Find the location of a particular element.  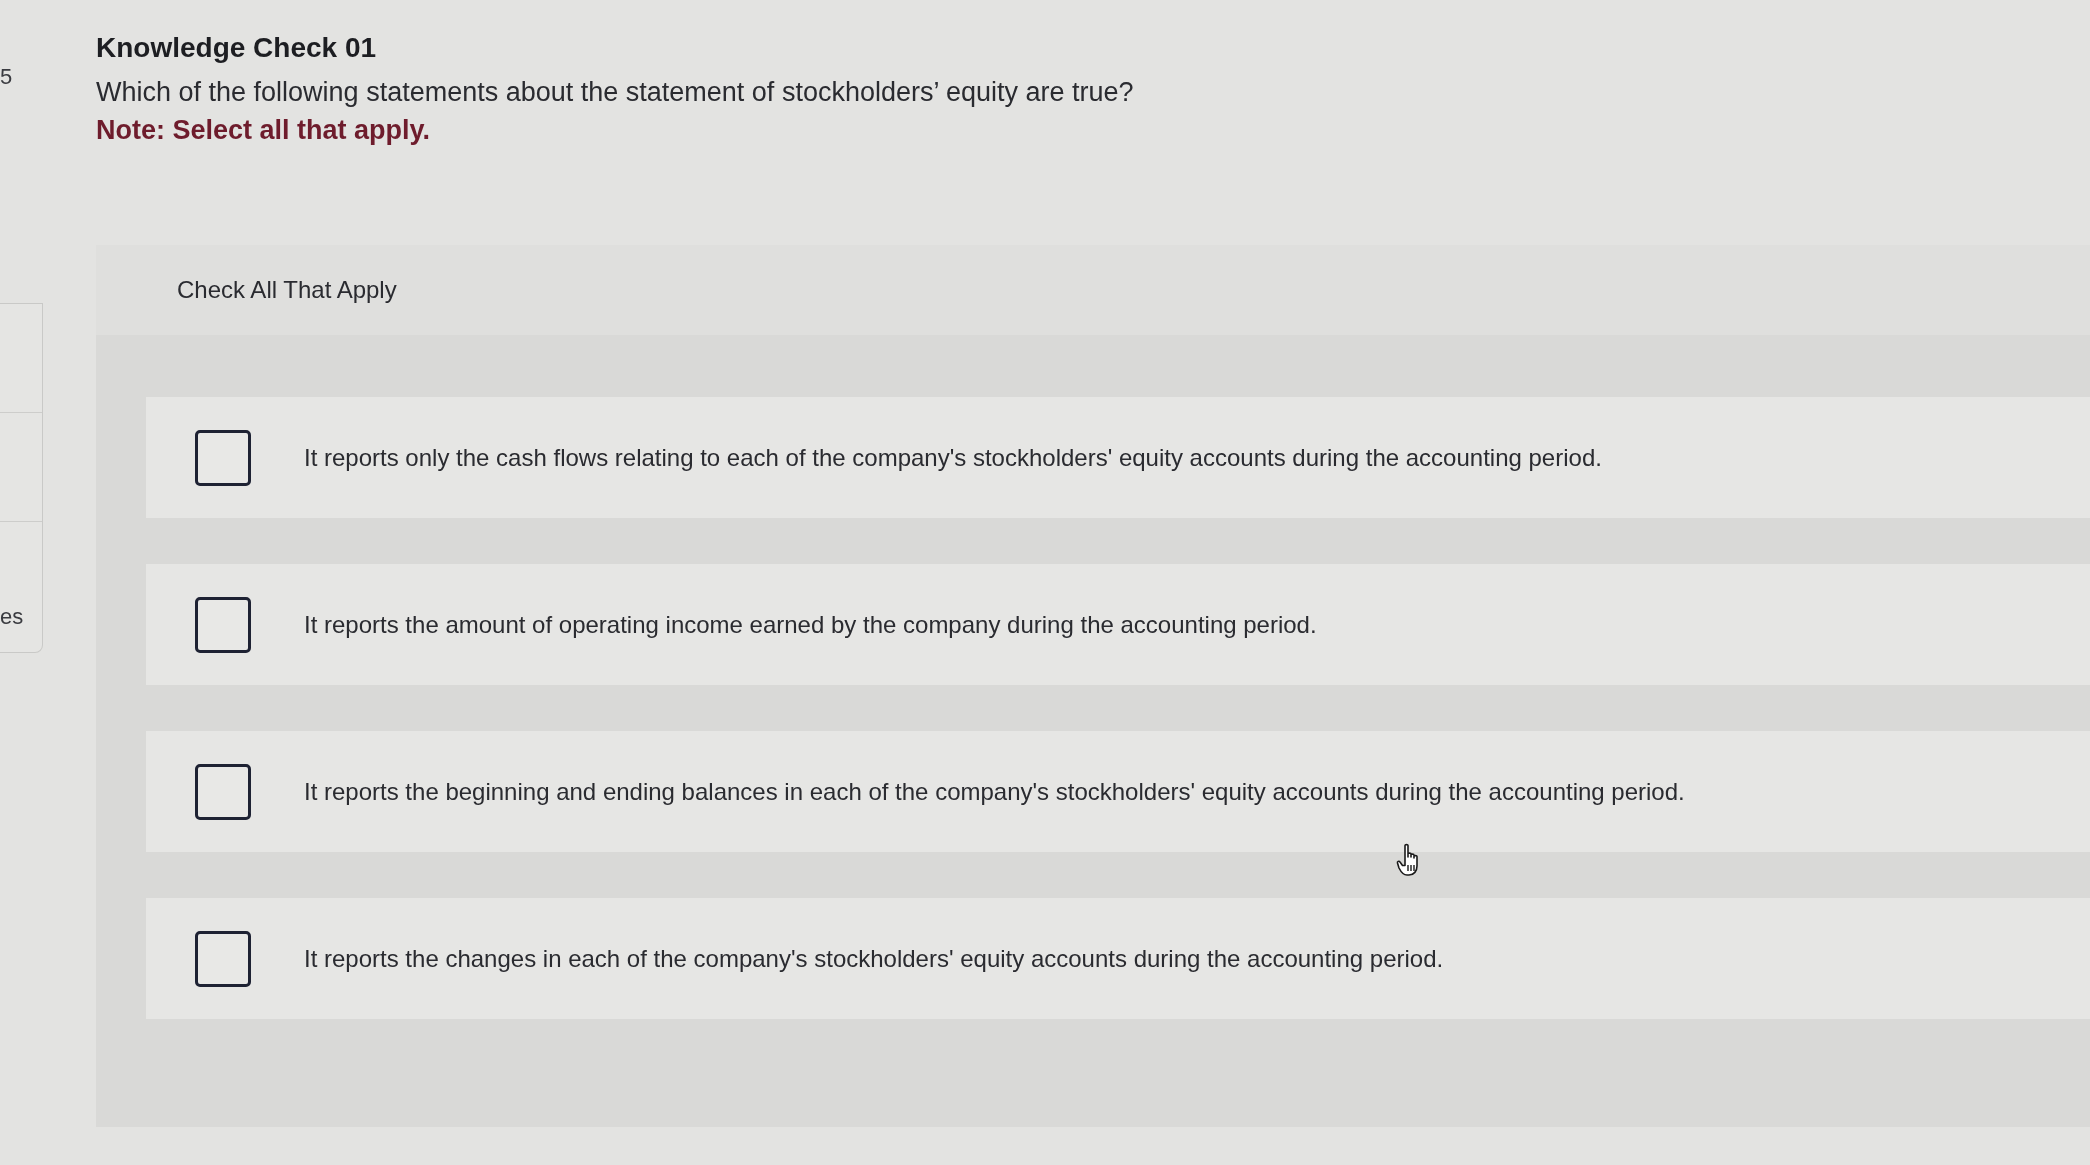

answer-option: It reports the amount of operating income earned by the company during the accounting period. is located at coordinates (1118, 624).